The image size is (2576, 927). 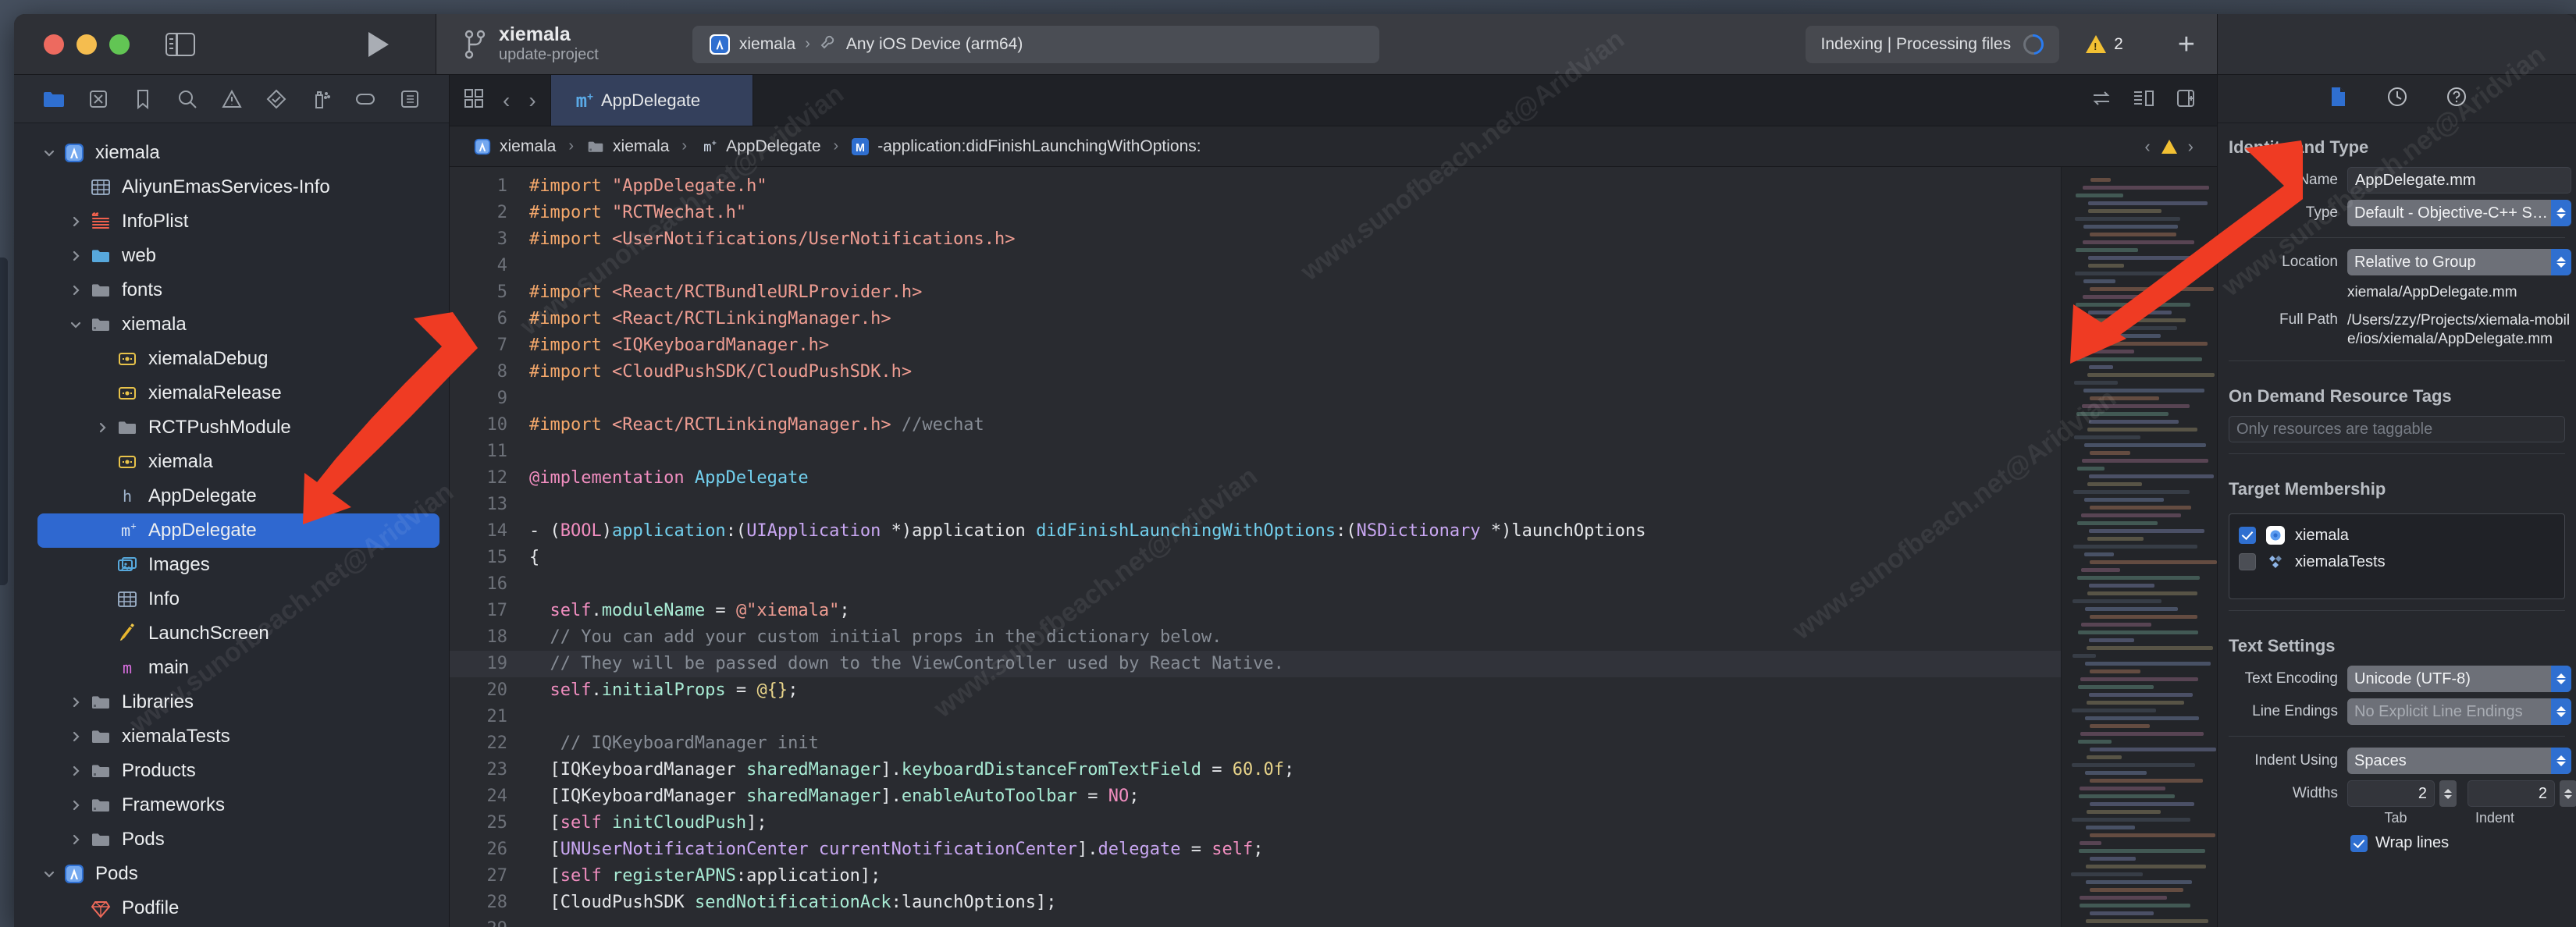 What do you see at coordinates (2561, 213) in the screenshot?
I see `type-stepper-icon` at bounding box center [2561, 213].